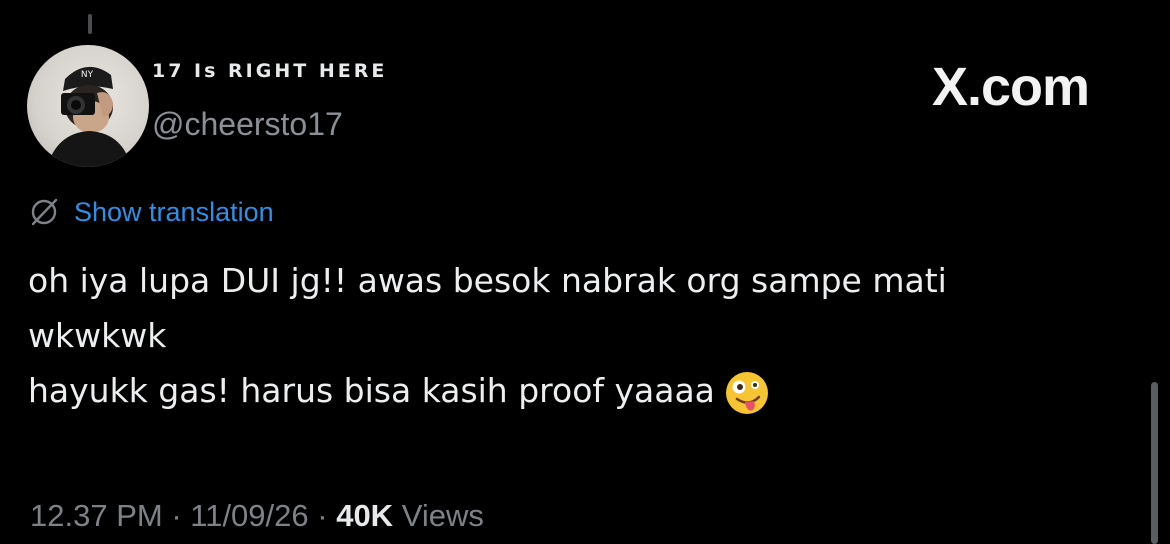 The height and width of the screenshot is (544, 1170). What do you see at coordinates (371, 390) in the screenshot?
I see `tweet-line: hayukk gas! harus bisa kasih proof yaaaa` at bounding box center [371, 390].